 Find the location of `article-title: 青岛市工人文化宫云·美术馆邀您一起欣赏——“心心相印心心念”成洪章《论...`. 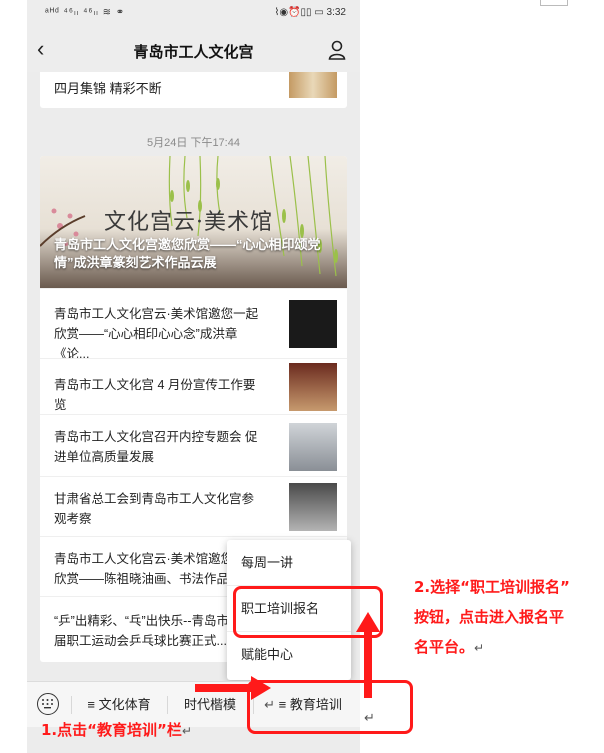

article-title: 青岛市工人文化宫云·美术馆邀您一起欣赏——“心心相印心心念”成洪章《论... is located at coordinates (156, 334).